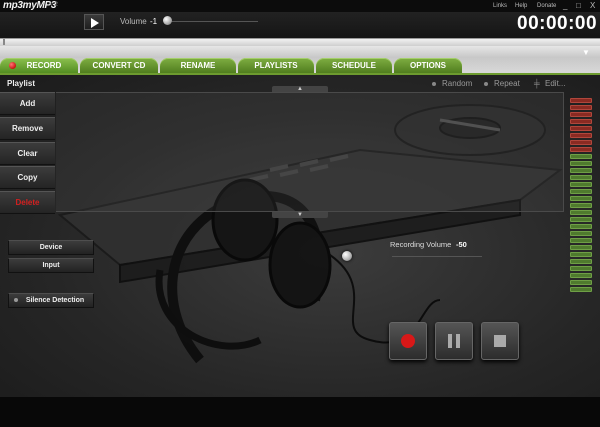  I want to click on repeat-radio-icon, so click(486, 84).